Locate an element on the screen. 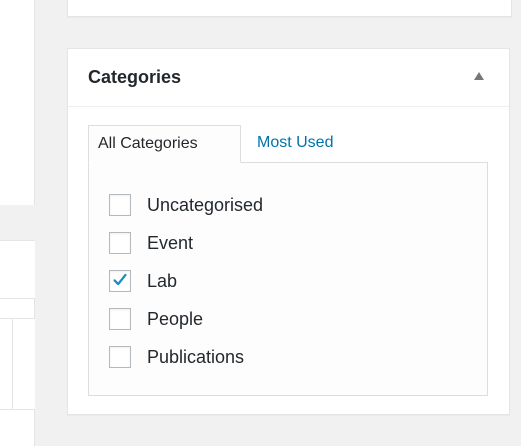 The width and height of the screenshot is (521, 446). metabox-title: Categories is located at coordinates (135, 77).